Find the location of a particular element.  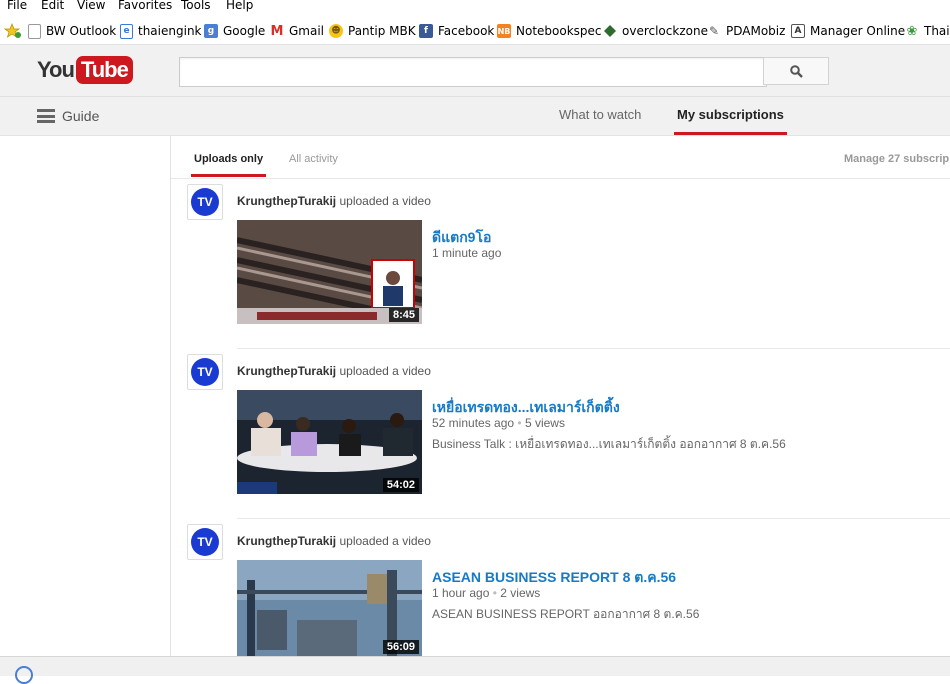

menu-help: Help is located at coordinates (239, 6).